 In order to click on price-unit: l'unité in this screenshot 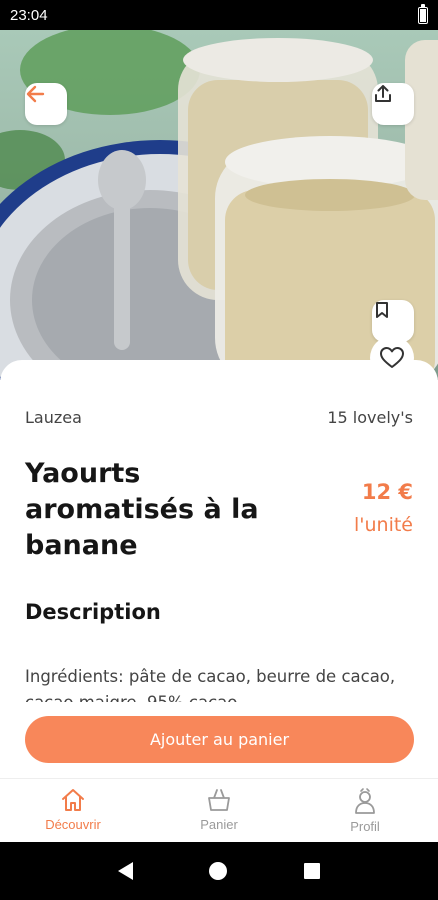, I will do `click(383, 525)`.